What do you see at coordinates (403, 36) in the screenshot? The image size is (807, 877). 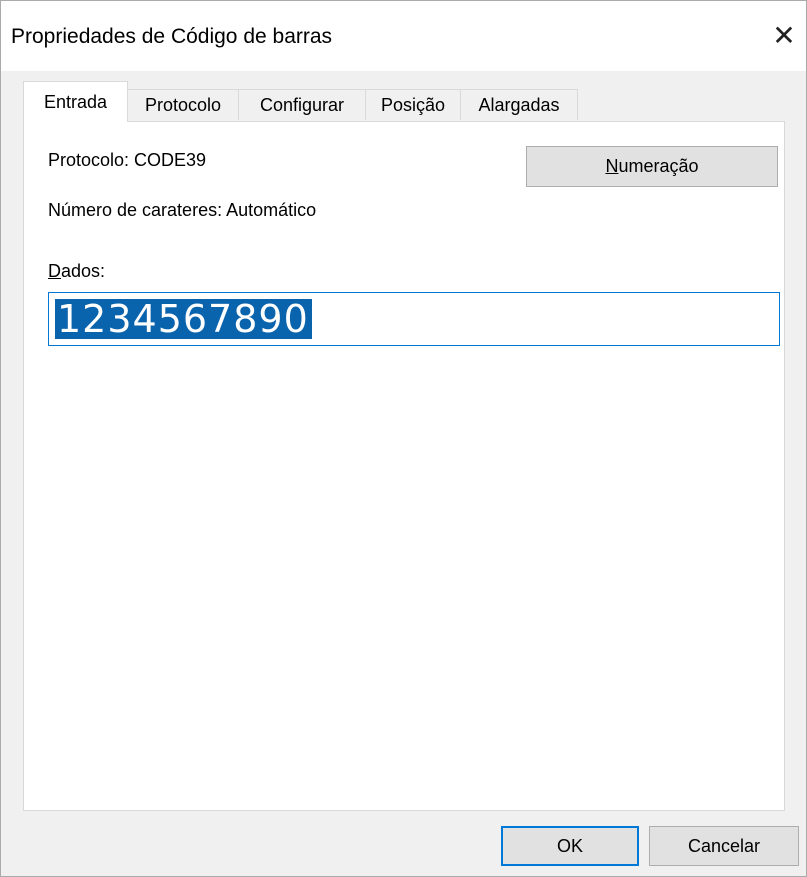 I see `title-bar: Propriedades de Código de barras ✕` at bounding box center [403, 36].